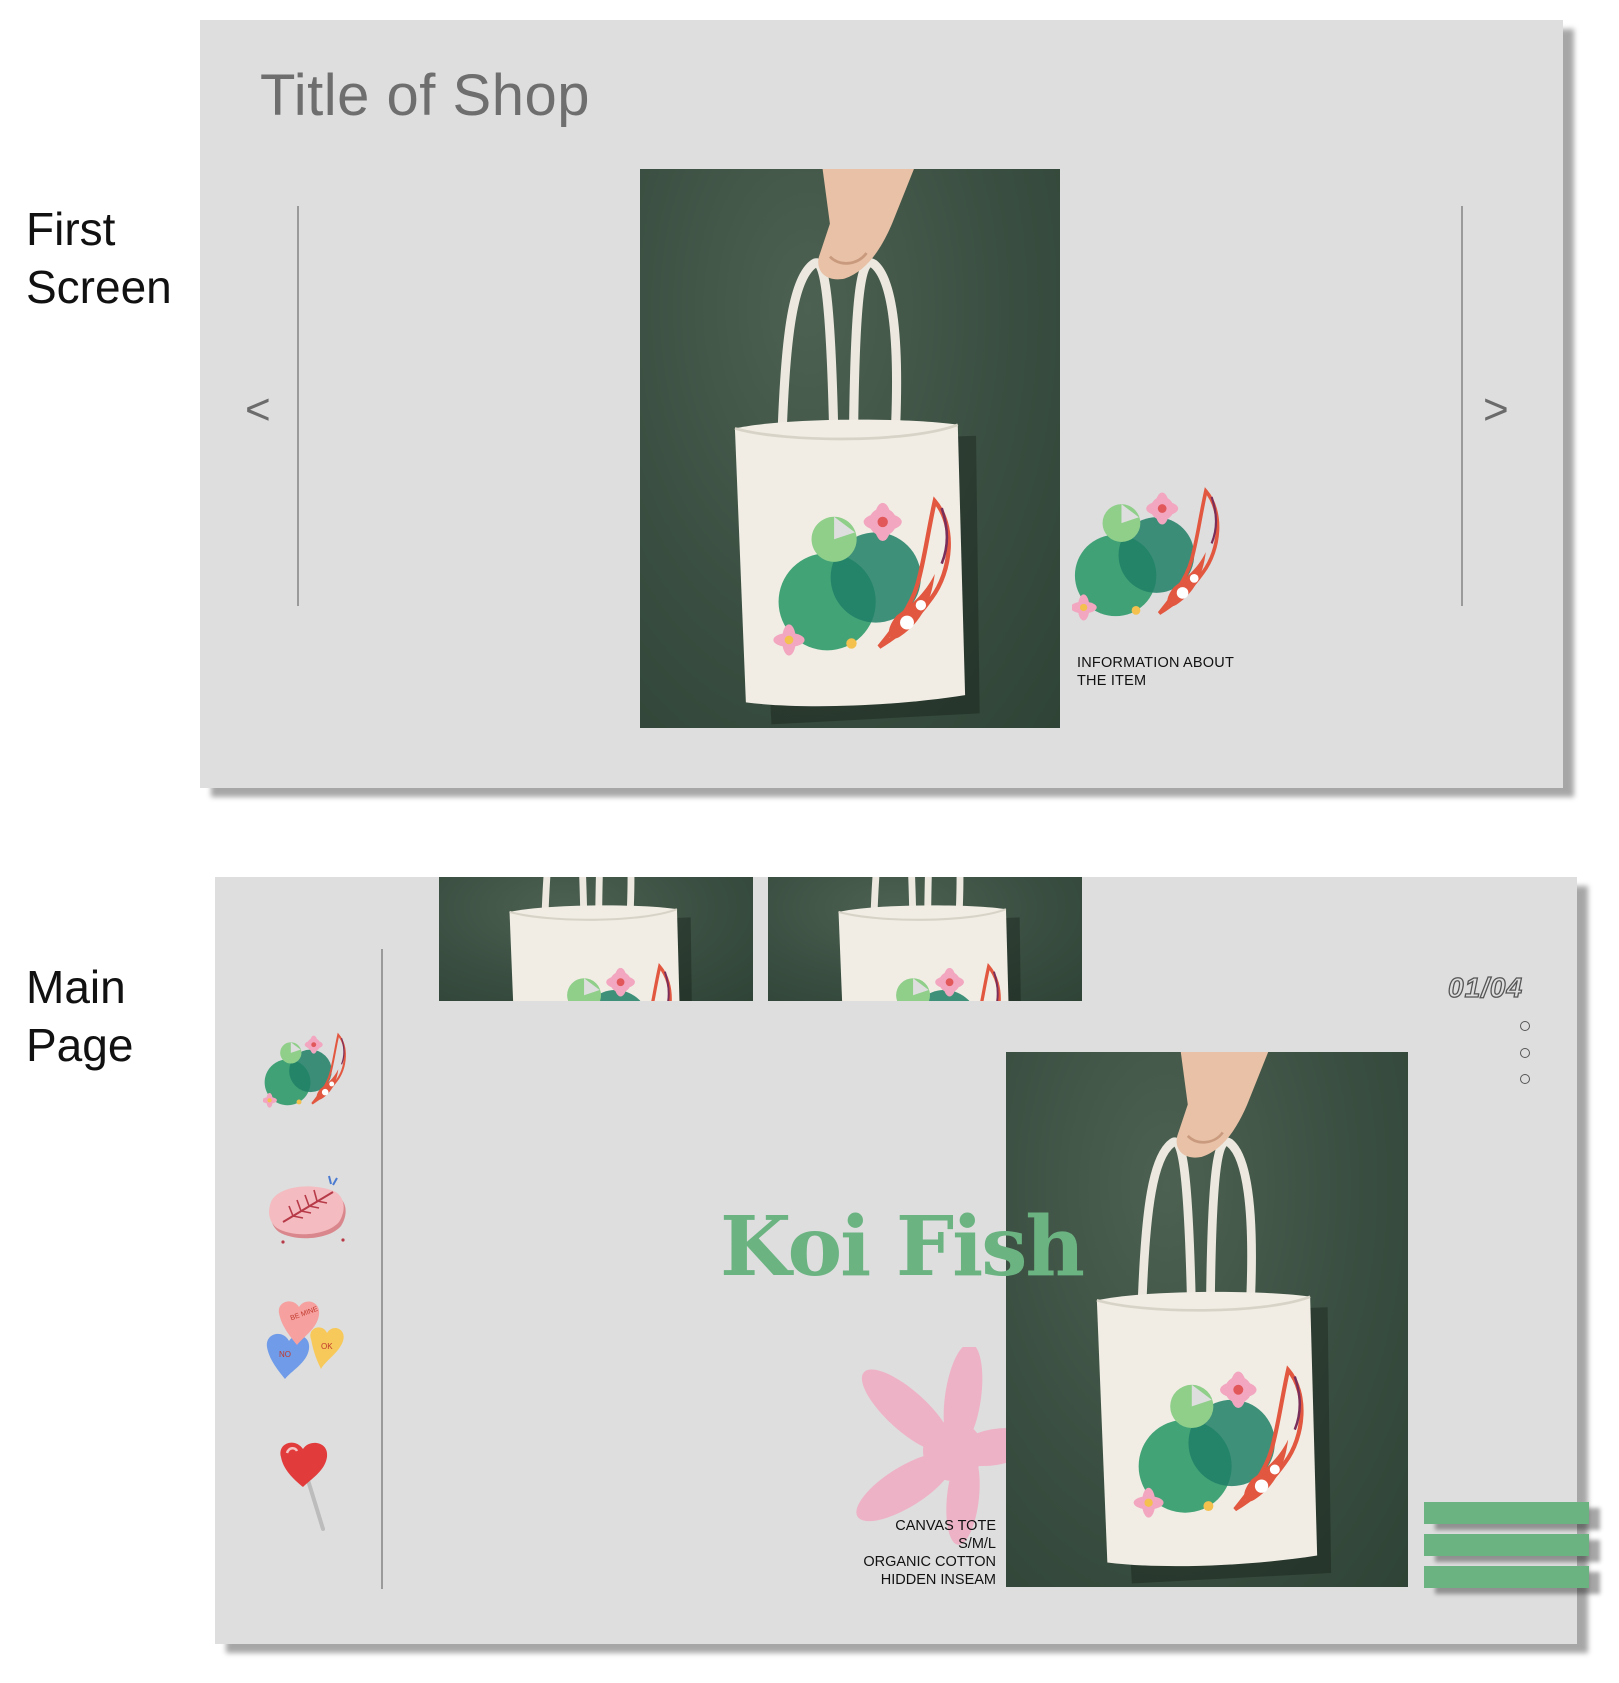 The width and height of the screenshot is (1619, 1683). I want to click on sidebar-item-leaf, so click(308, 1210).